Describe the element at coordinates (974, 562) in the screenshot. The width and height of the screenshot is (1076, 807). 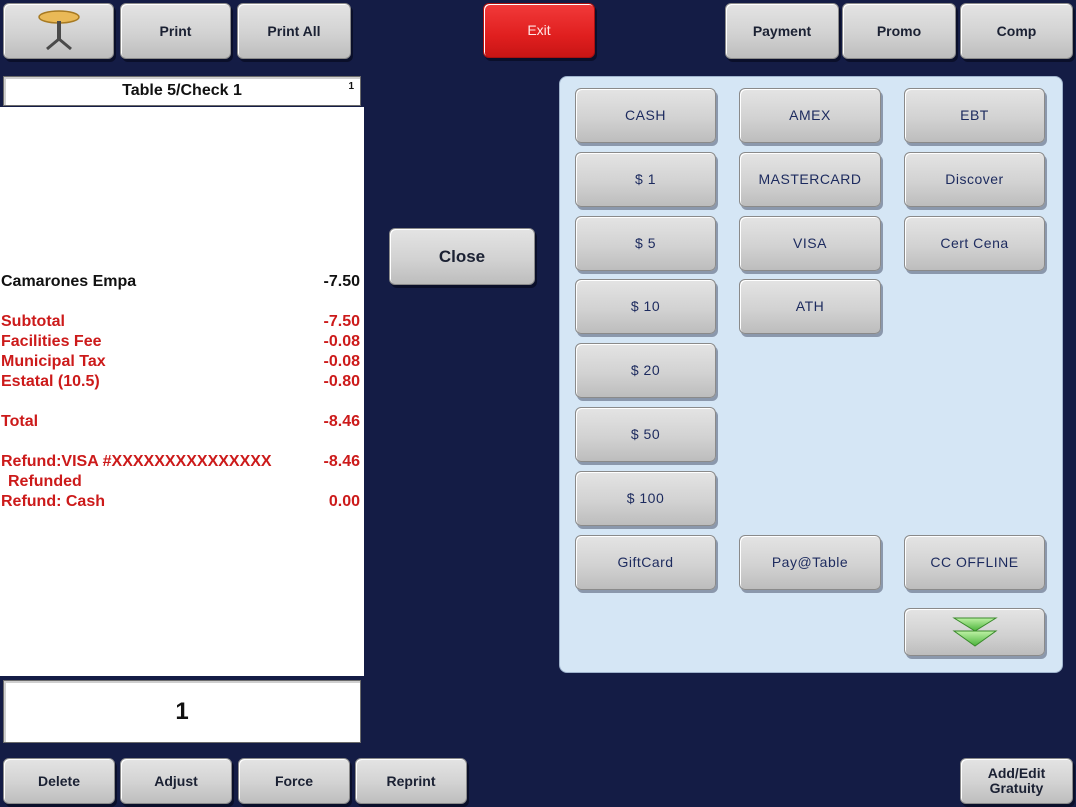
I see `cc-offline-button: CC OFFLINE` at that location.